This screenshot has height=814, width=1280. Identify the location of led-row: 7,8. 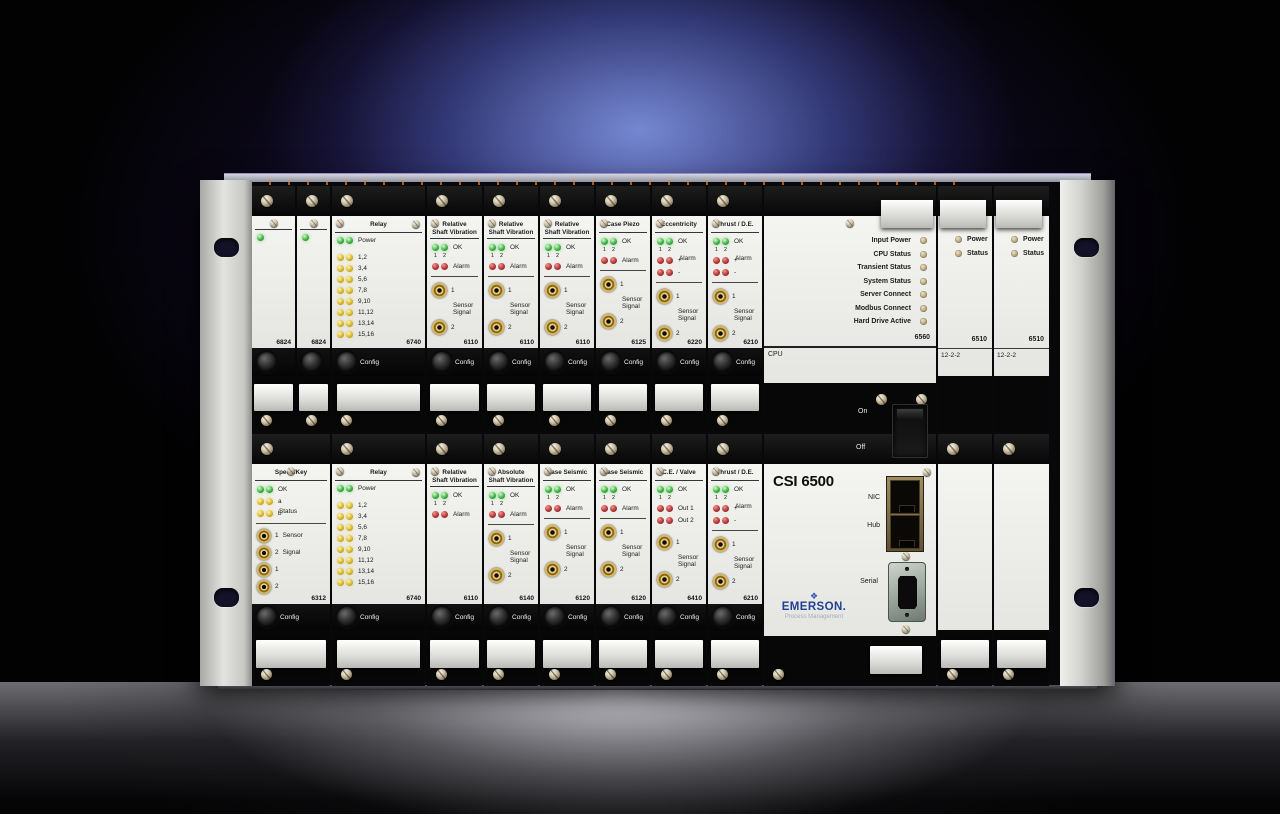
(378, 538).